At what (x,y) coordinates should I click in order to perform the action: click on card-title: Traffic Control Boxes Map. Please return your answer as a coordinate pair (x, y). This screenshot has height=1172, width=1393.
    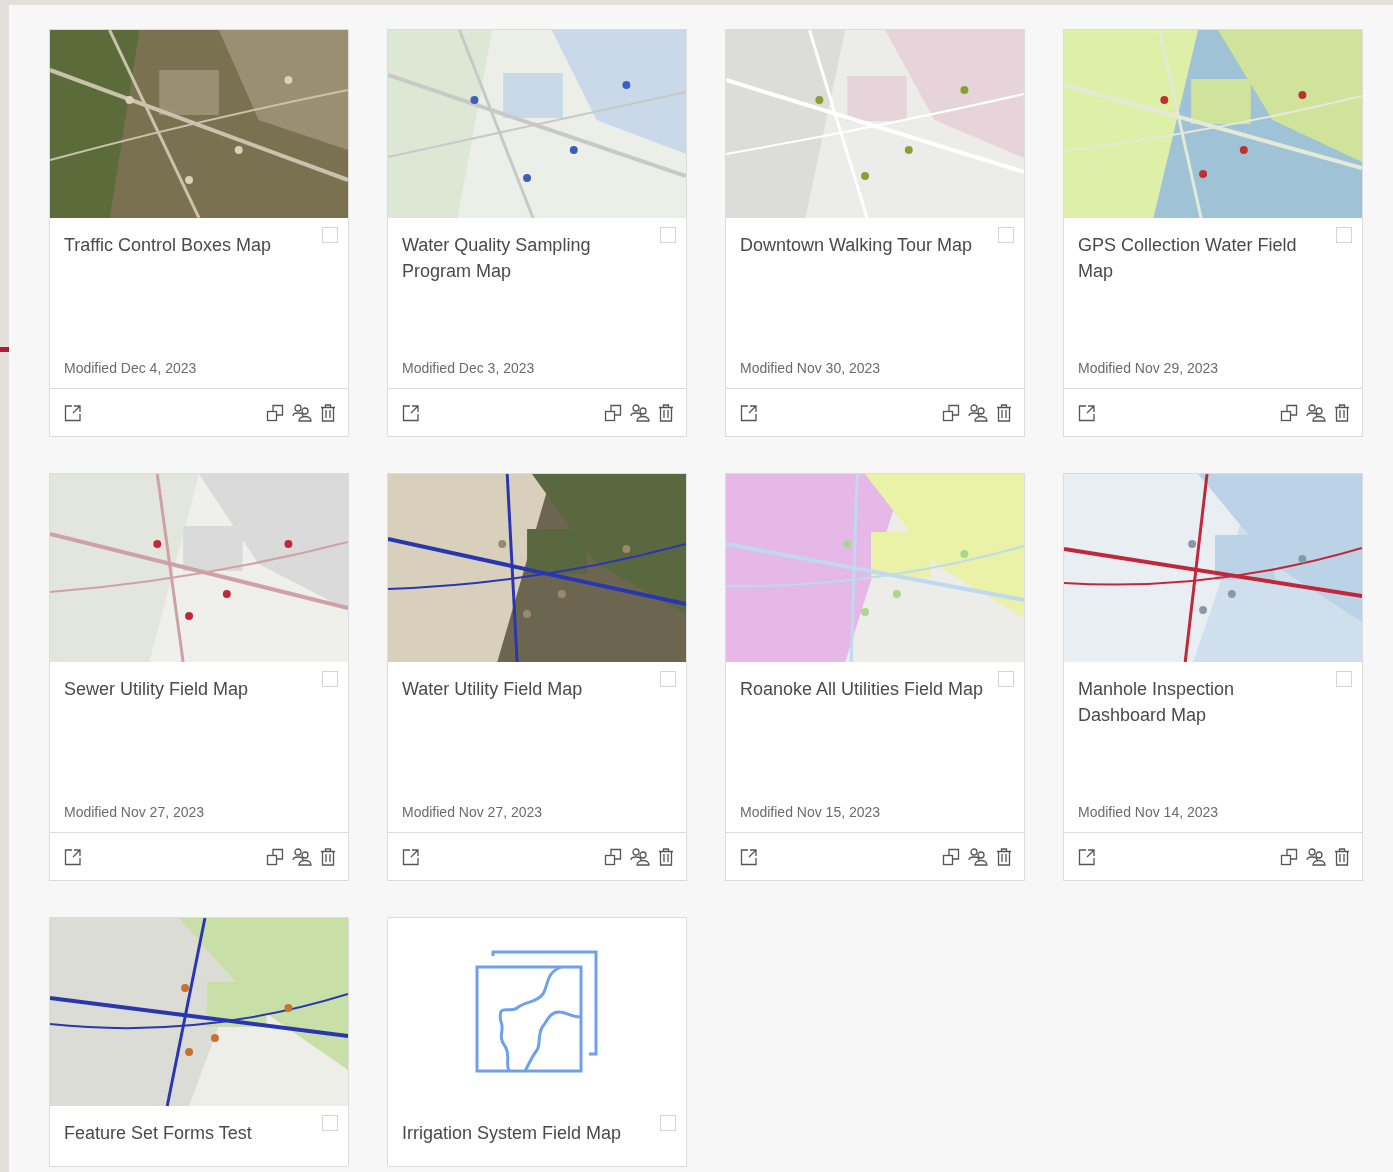
    Looking at the image, I should click on (168, 245).